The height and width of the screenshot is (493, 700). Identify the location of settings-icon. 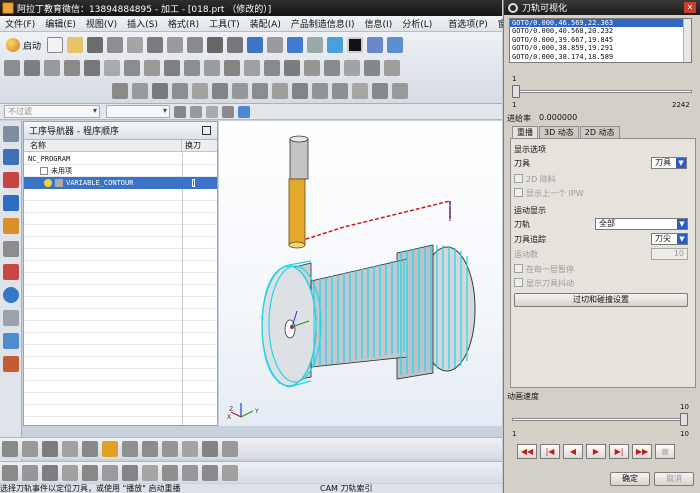
(400, 91).